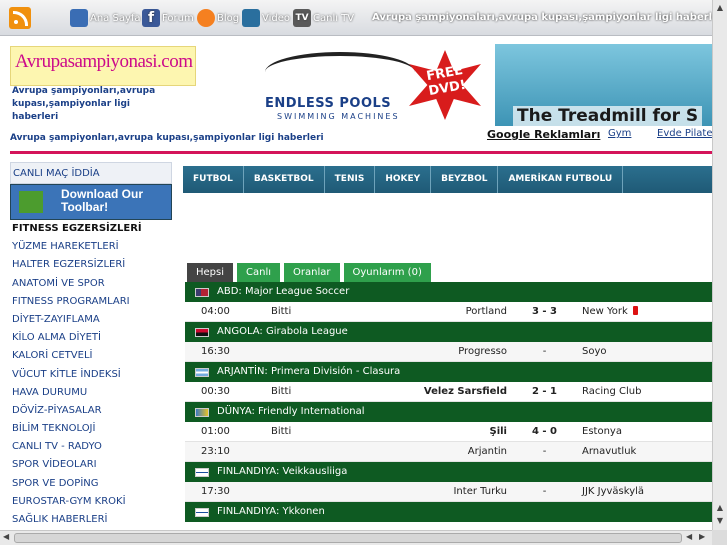 This screenshot has height=545, width=727. I want to click on blog-icon, so click(206, 18).